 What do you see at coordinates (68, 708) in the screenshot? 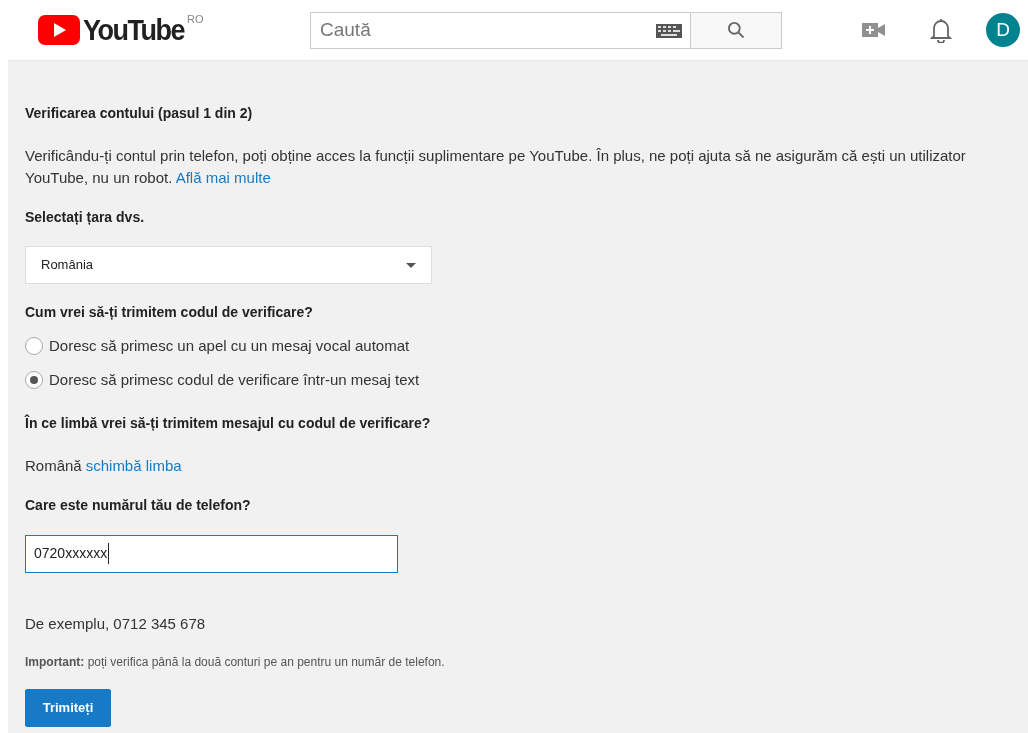
I see `submit-button: Trimiteți` at bounding box center [68, 708].